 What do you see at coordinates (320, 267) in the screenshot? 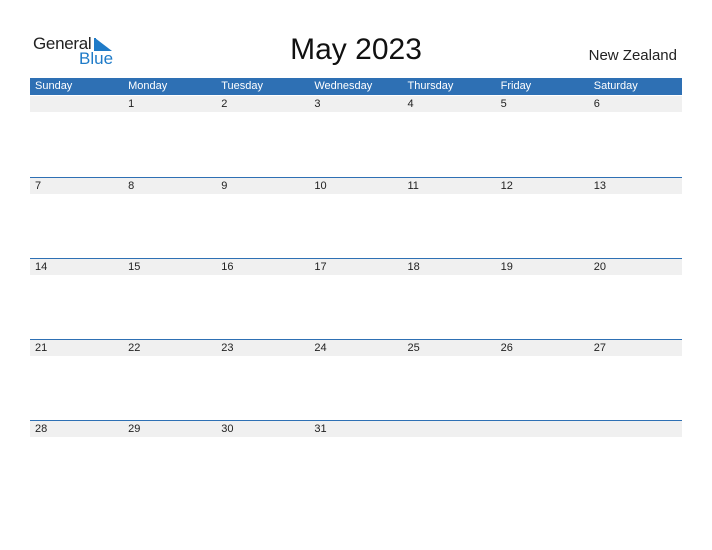
I see `day-cell: 17` at bounding box center [320, 267].